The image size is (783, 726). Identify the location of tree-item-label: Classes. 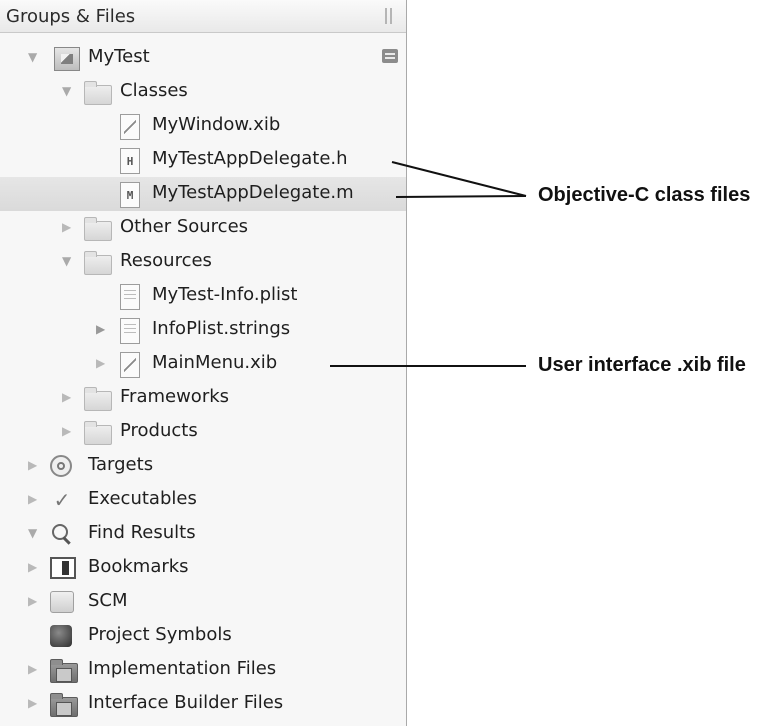
(154, 90).